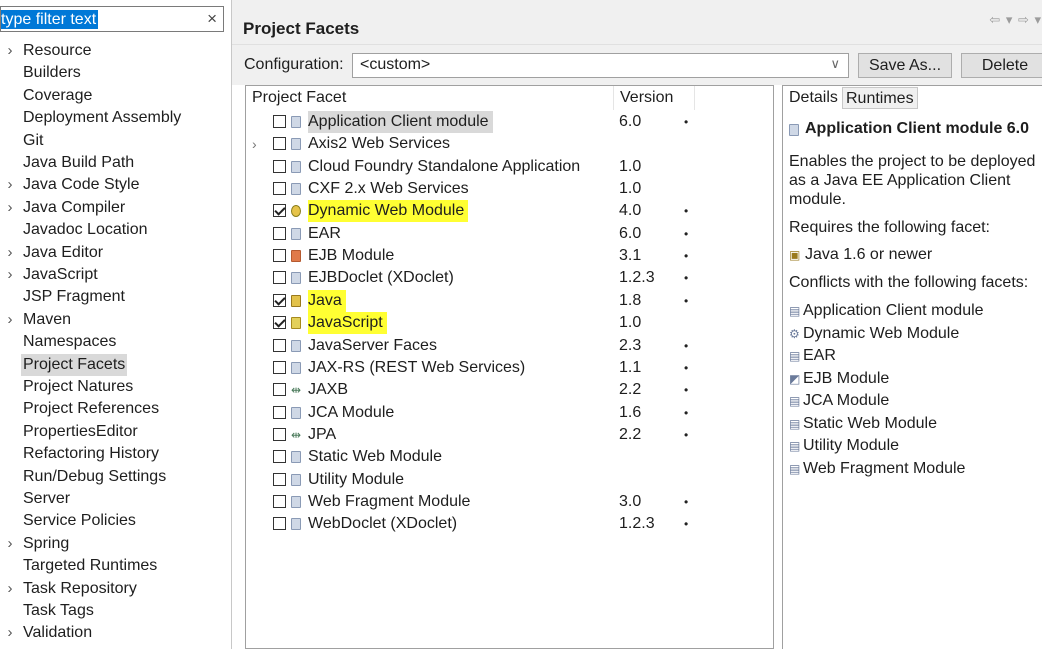 This screenshot has height=649, width=1042. I want to click on facet-row: JavaScript 1.0, so click(509, 323).